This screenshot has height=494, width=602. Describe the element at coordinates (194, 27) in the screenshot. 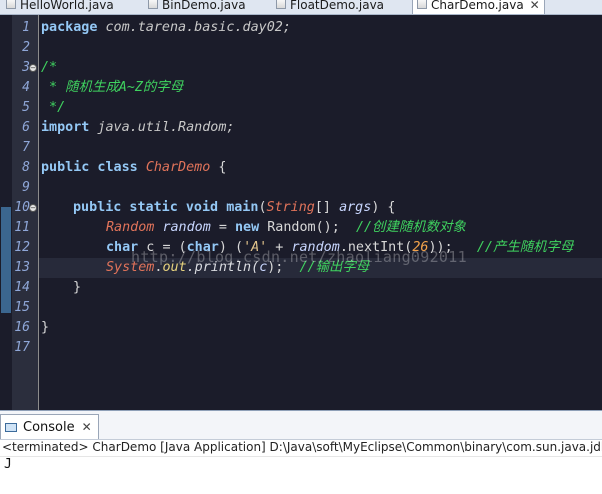

I see `package-name: com.tarena.basic.day02;` at that location.